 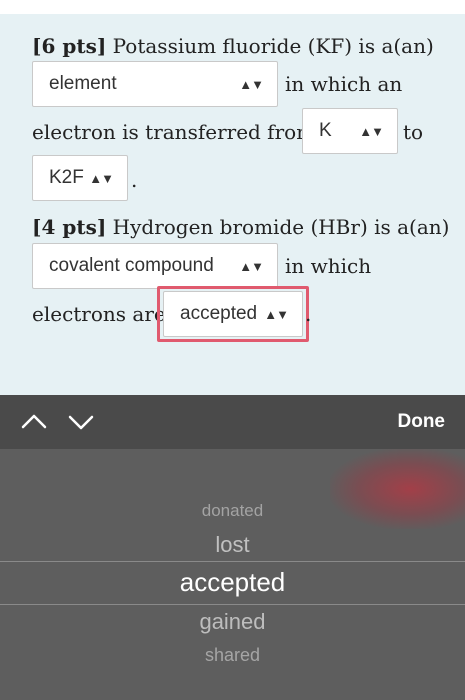 I want to click on question-2-text-a: Hydrogen bromide (HBr) is a(an), so click(x=278, y=227).